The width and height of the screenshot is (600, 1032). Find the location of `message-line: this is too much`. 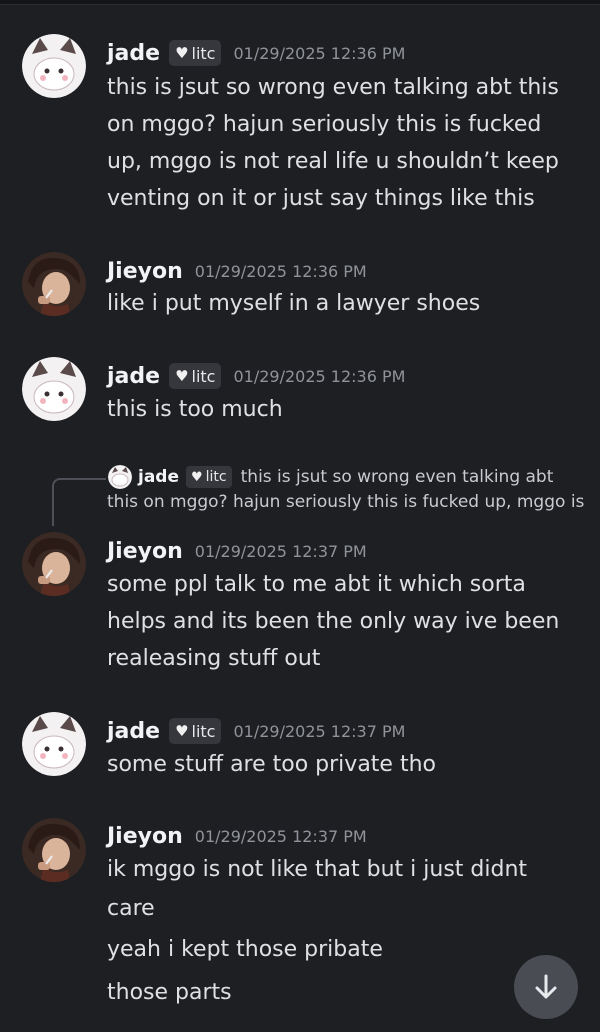

message-line: this is too much is located at coordinates (195, 409).